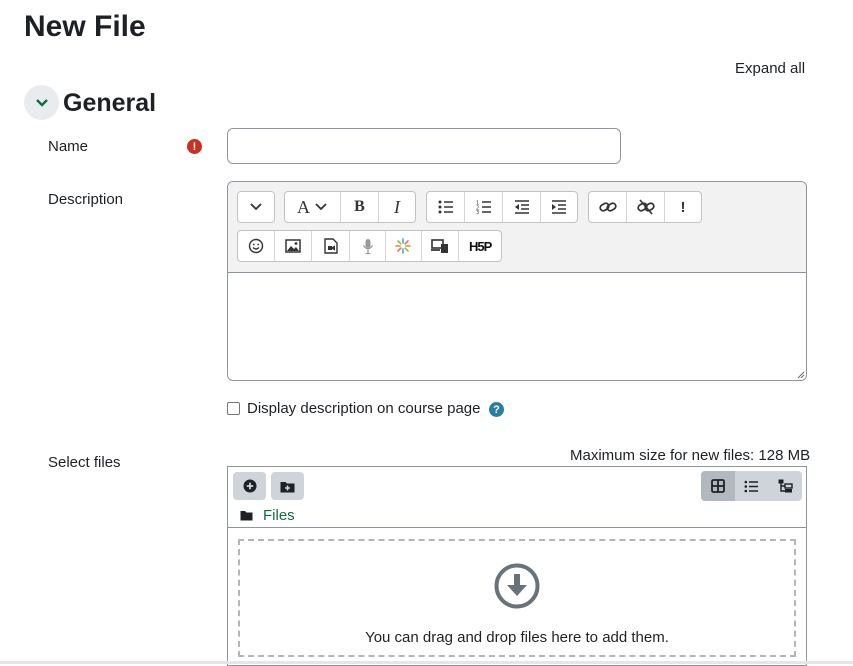  I want to click on plus-circle-icon, so click(249, 486).